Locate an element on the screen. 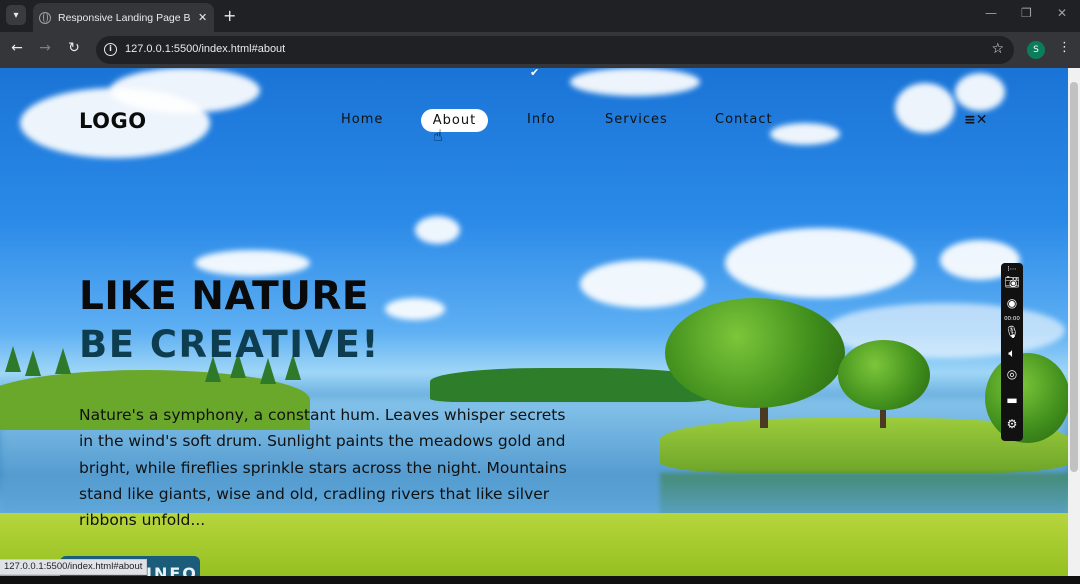  camera-icon: 📷︎ is located at coordinates (1012, 282).